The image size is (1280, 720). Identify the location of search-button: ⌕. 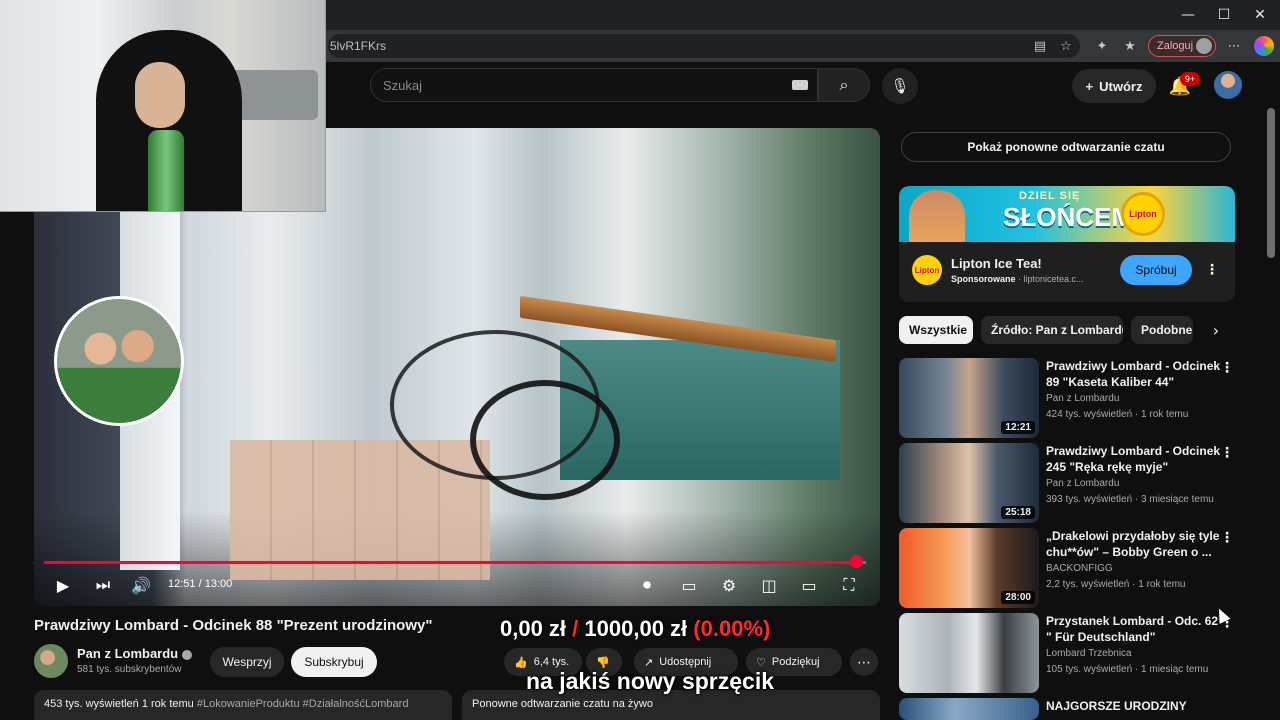
(844, 85).